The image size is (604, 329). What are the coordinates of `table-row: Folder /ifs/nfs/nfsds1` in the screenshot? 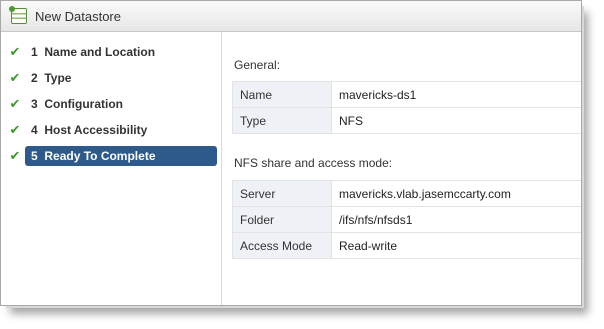 It's located at (406, 219).